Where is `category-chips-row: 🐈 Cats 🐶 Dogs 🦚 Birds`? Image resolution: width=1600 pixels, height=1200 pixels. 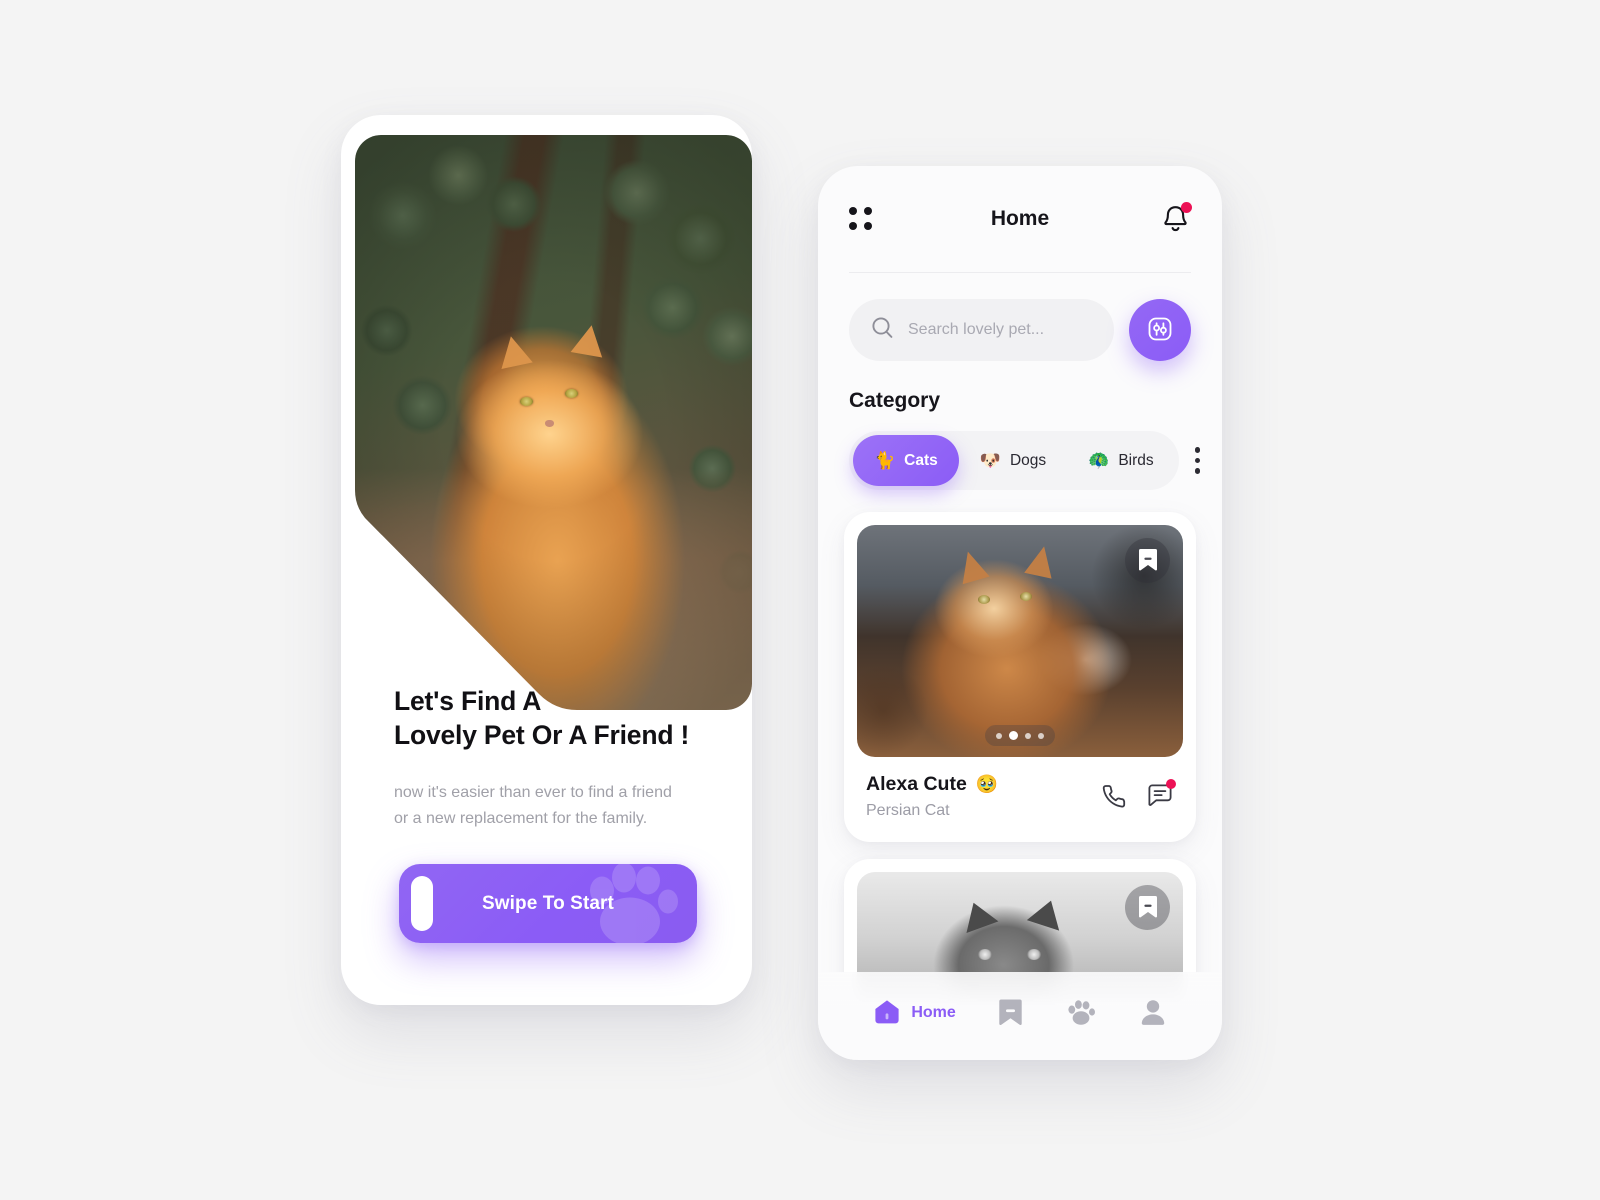
category-chips-row: 🐈 Cats 🐶 Dogs 🦚 Birds is located at coordinates (1020, 451).